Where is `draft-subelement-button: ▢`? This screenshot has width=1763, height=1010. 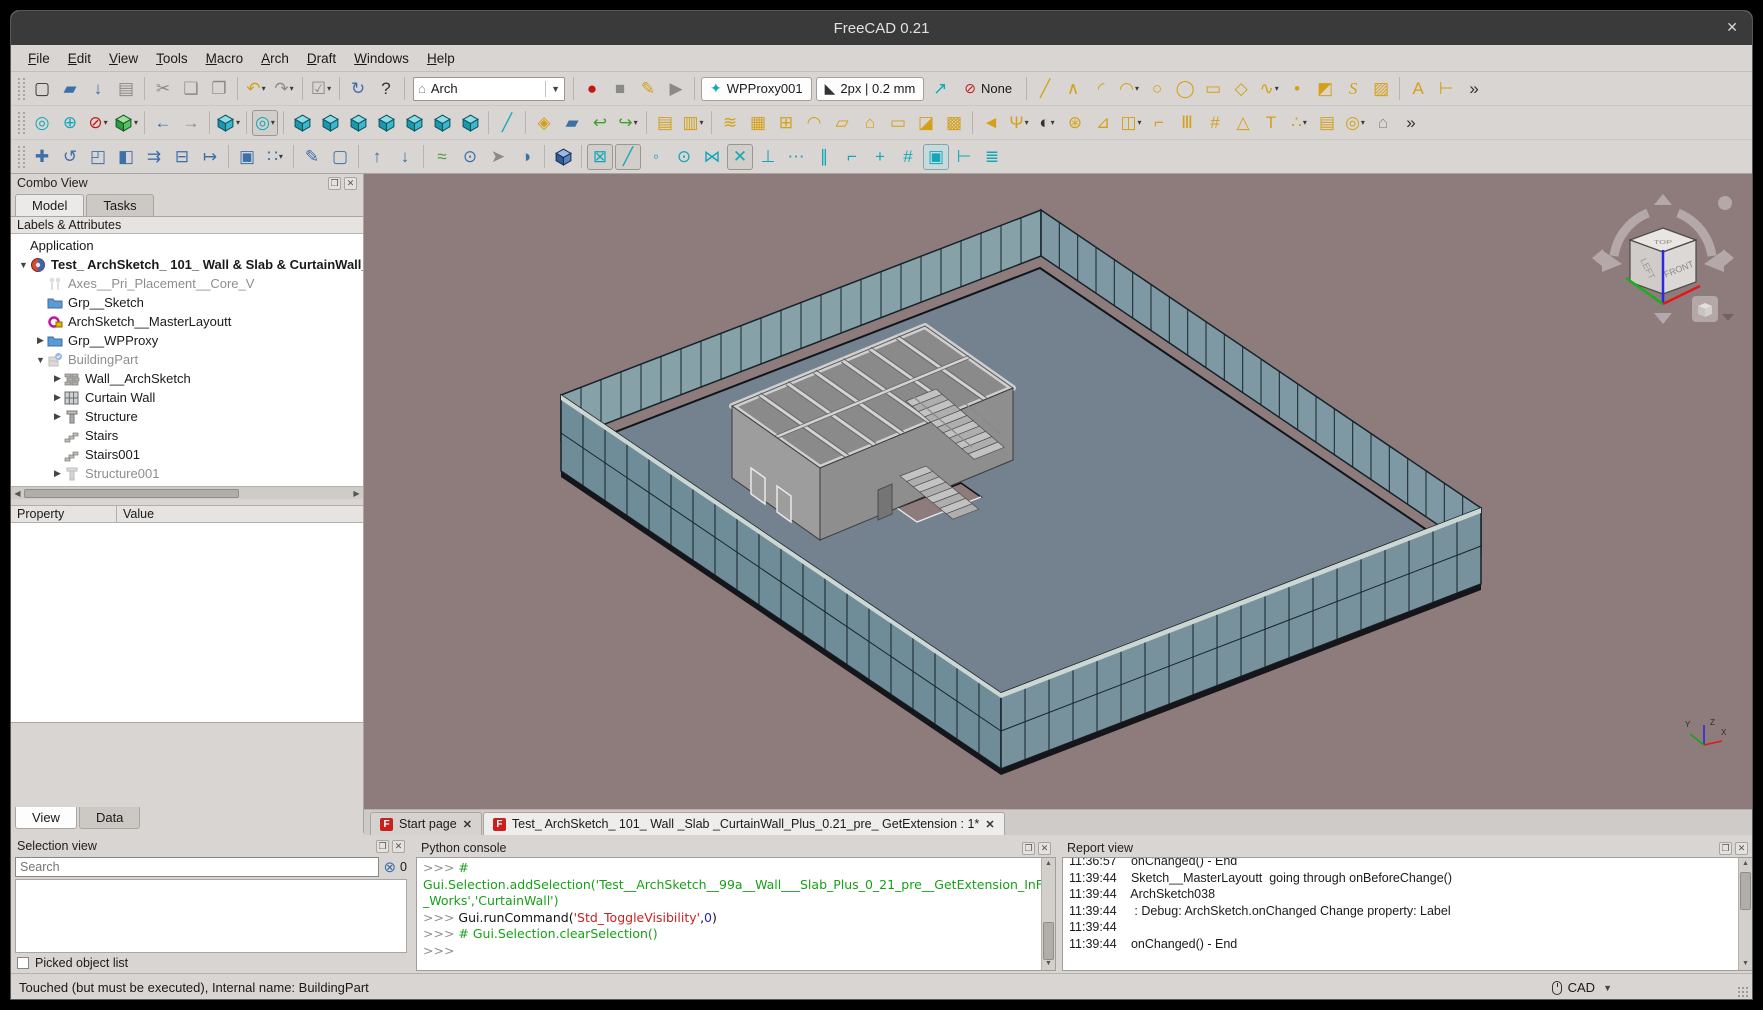 draft-subelement-button: ▢ is located at coordinates (340, 157).